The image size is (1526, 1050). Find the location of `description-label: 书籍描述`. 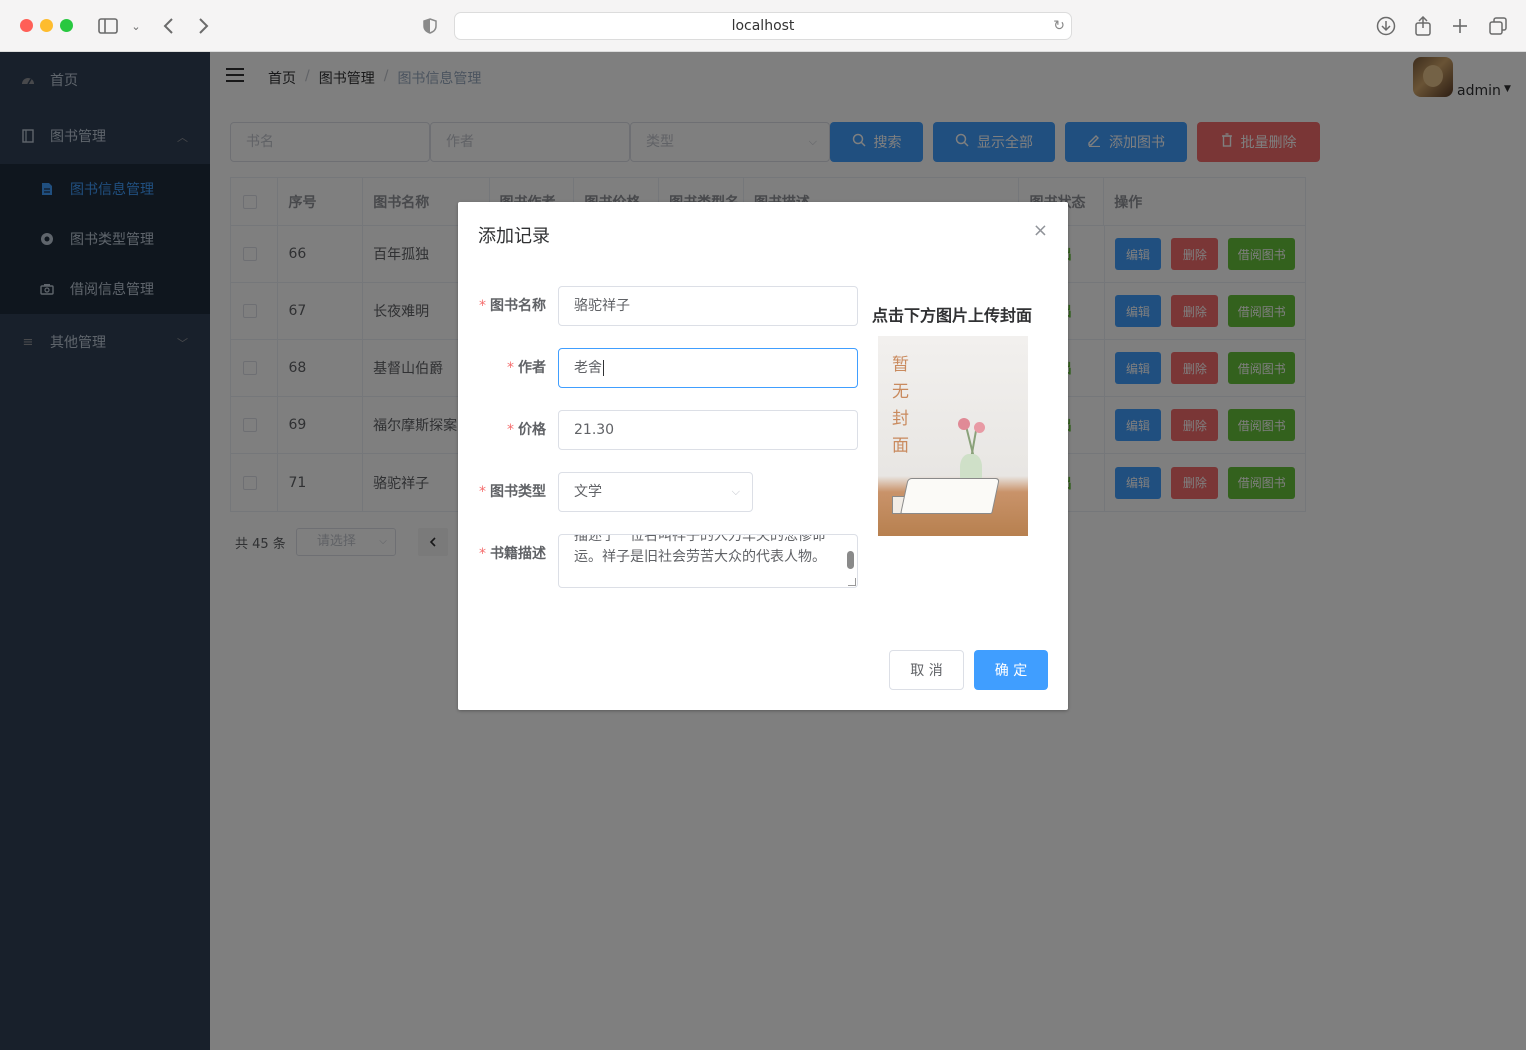

description-label: 书籍描述 is located at coordinates (518, 554).